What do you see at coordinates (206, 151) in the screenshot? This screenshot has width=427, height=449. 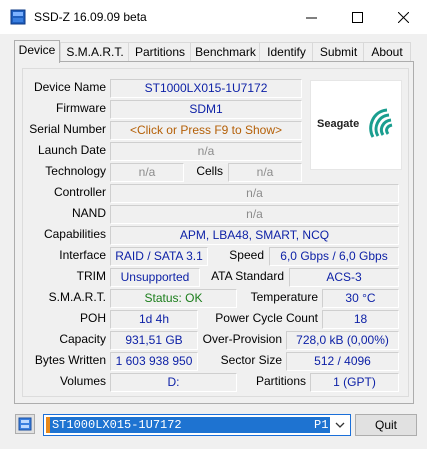 I see `launch-date-field: n/a` at bounding box center [206, 151].